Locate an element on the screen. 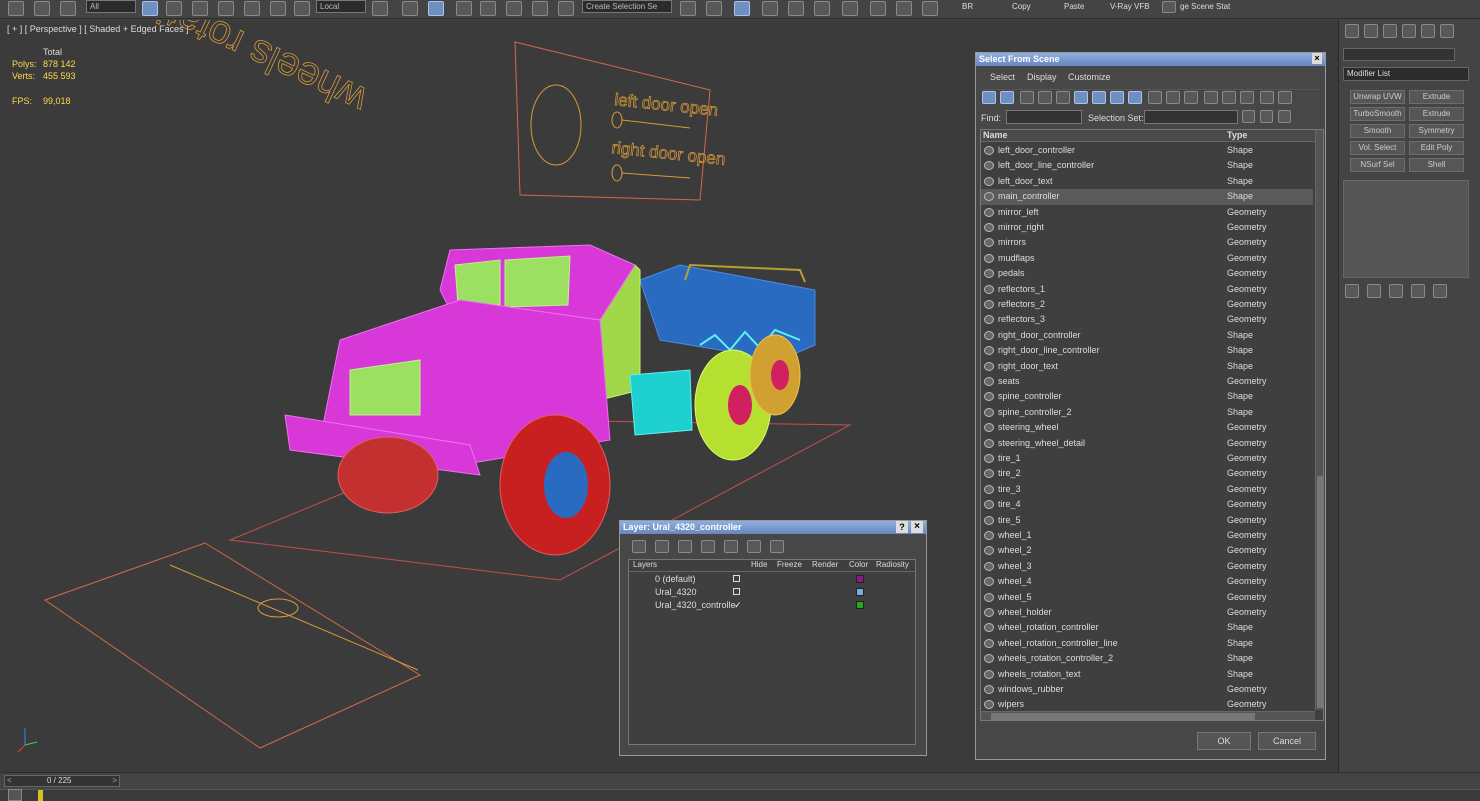  find-input is located at coordinates (1044, 117).